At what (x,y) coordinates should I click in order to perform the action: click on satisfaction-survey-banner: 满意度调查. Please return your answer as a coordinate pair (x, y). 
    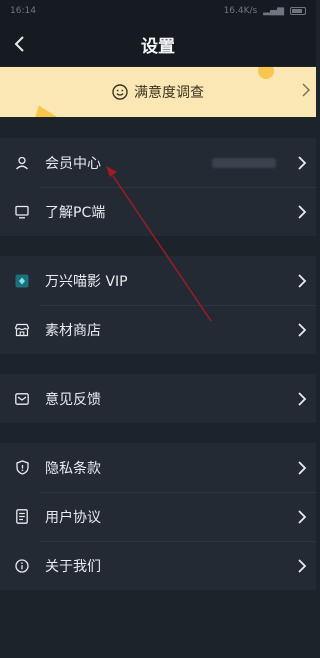
    Looking at the image, I should click on (158, 92).